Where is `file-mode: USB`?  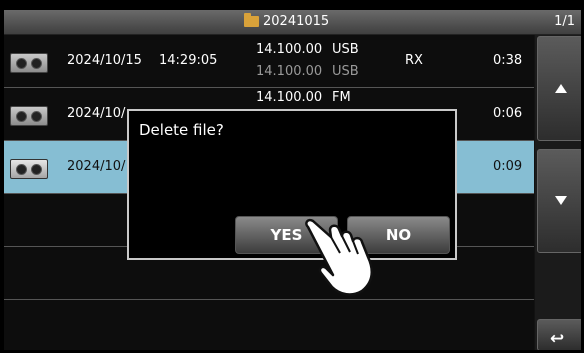 file-mode: USB is located at coordinates (345, 49).